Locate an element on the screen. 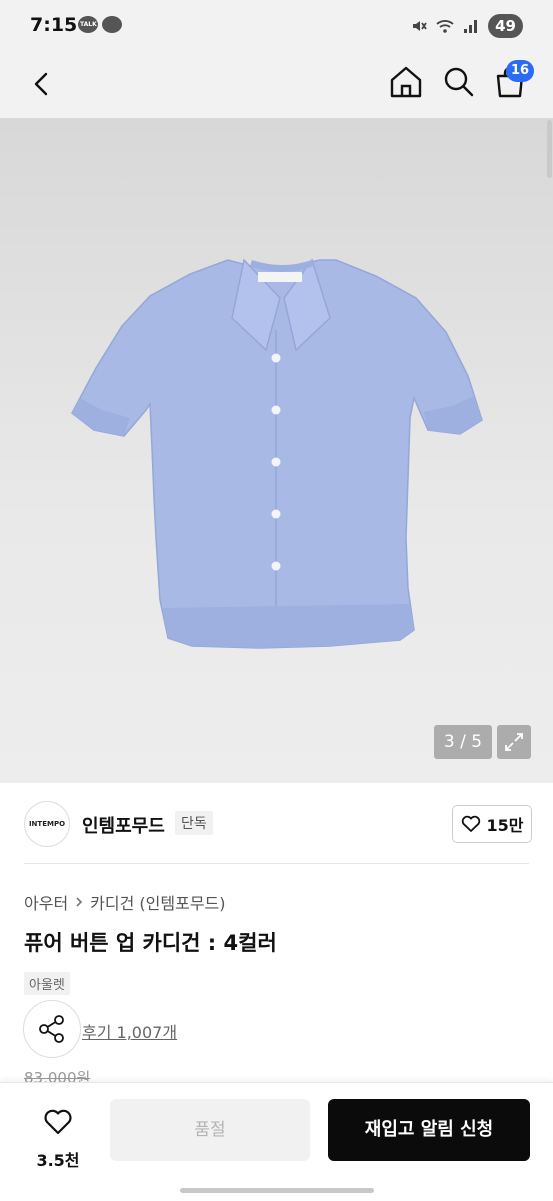  cart-count-badge: 16 is located at coordinates (520, 71).